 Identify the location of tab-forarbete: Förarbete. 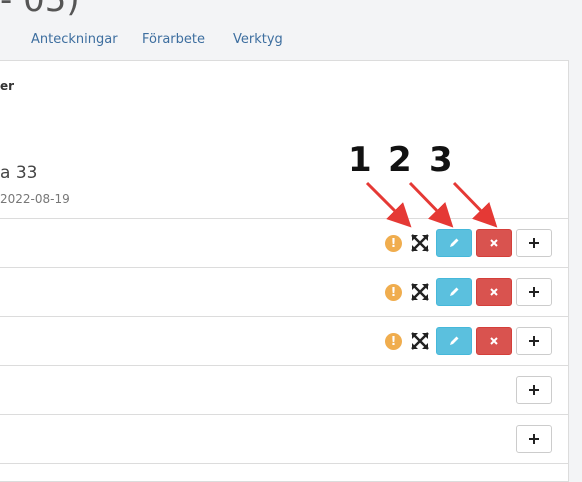
(173, 39).